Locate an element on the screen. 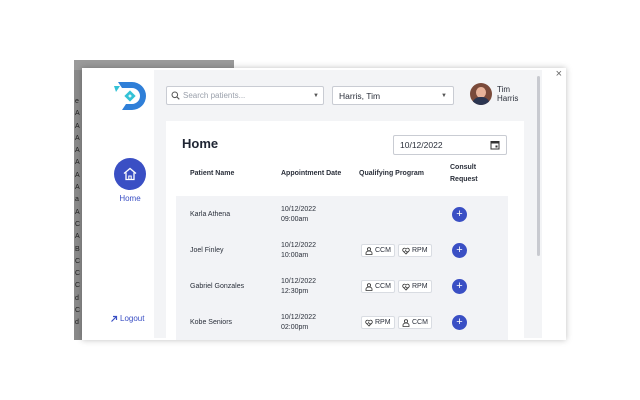 The width and height of the screenshot is (640, 400). home-icon is located at coordinates (130, 174).